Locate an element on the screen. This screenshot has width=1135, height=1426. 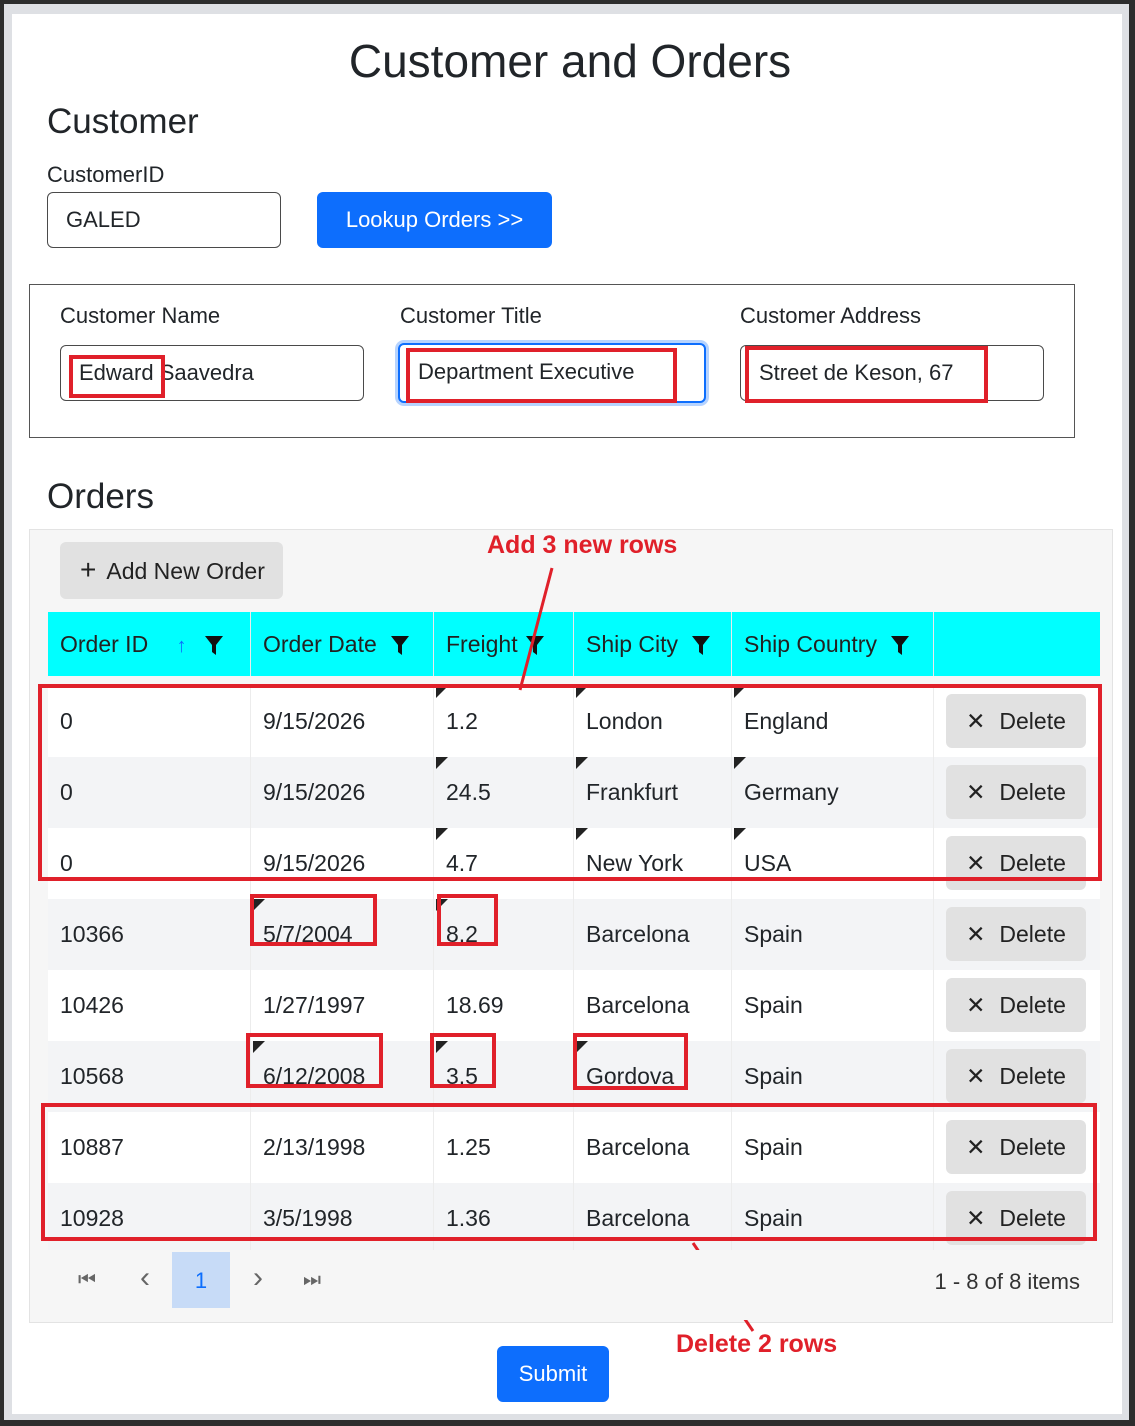
add-new-order-label: Add New Order is located at coordinates (185, 571).